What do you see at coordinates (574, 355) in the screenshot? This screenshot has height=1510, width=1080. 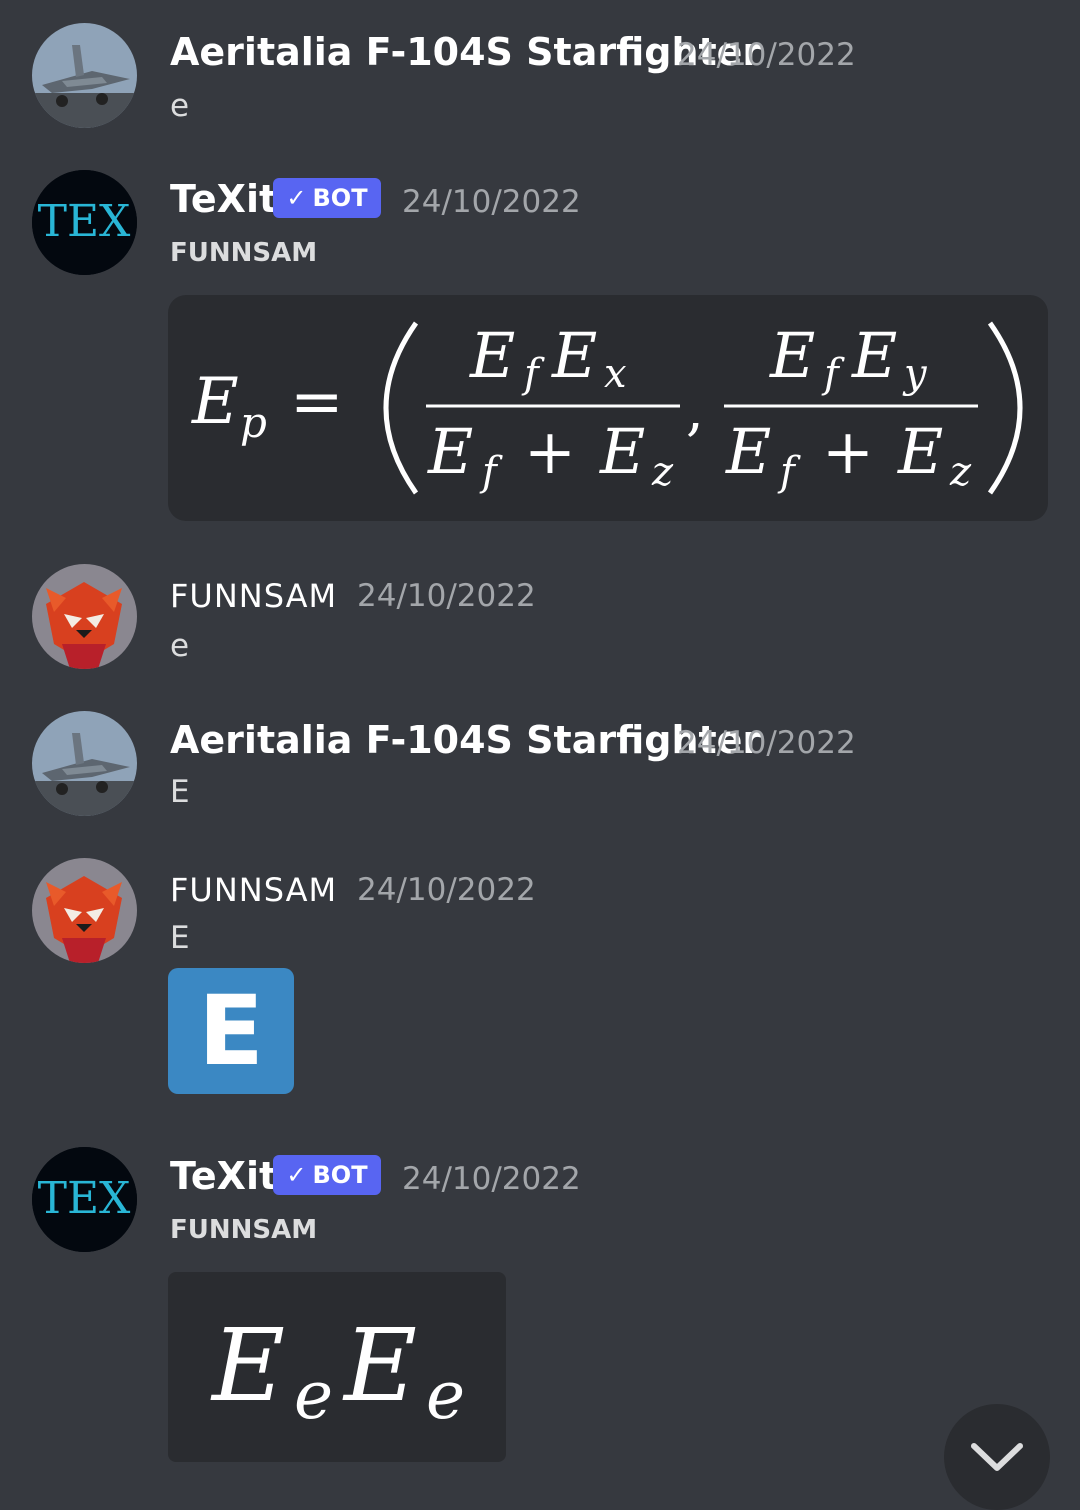 I see `formula-num1b: E` at bounding box center [574, 355].